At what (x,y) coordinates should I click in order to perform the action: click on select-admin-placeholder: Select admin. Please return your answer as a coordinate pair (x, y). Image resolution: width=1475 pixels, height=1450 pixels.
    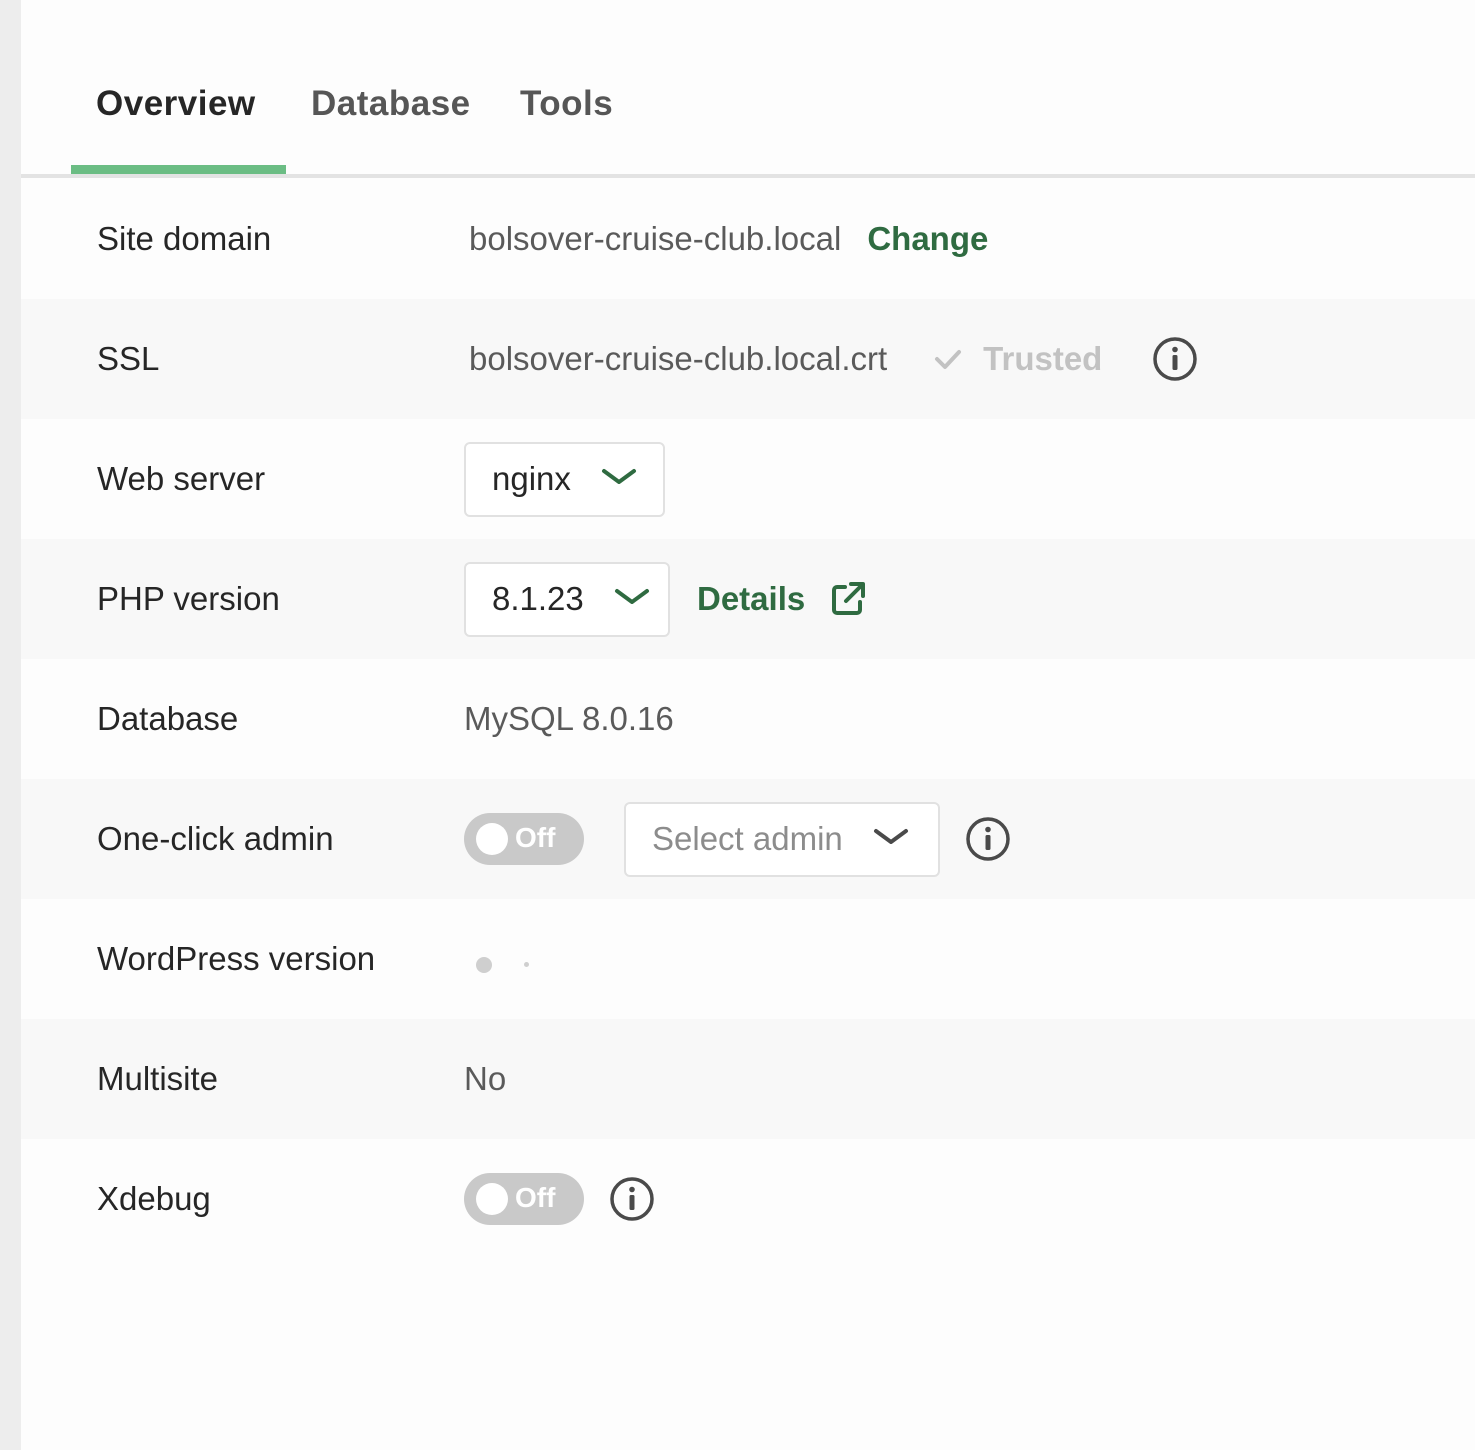
    Looking at the image, I should click on (747, 838).